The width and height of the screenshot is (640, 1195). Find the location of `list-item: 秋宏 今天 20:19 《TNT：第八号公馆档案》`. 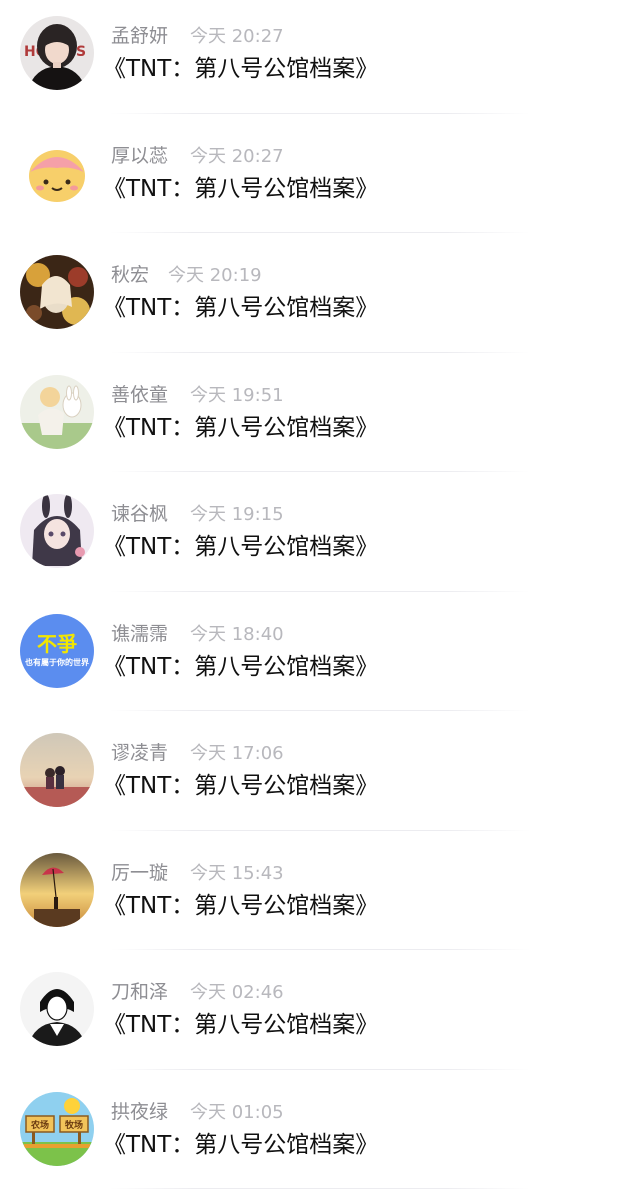

list-item: 秋宏 今天 20:19 《TNT：第八号公馆档案》 is located at coordinates (320, 299).